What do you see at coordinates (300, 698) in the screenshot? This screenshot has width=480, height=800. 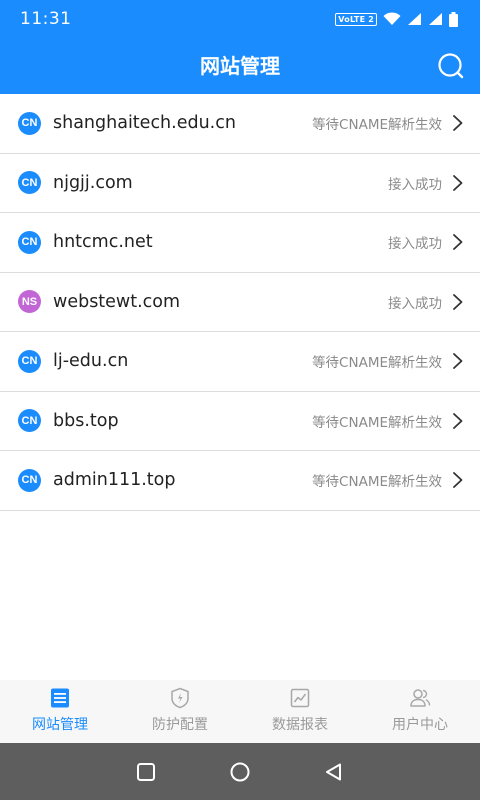 I see `chart-report-icon` at bounding box center [300, 698].